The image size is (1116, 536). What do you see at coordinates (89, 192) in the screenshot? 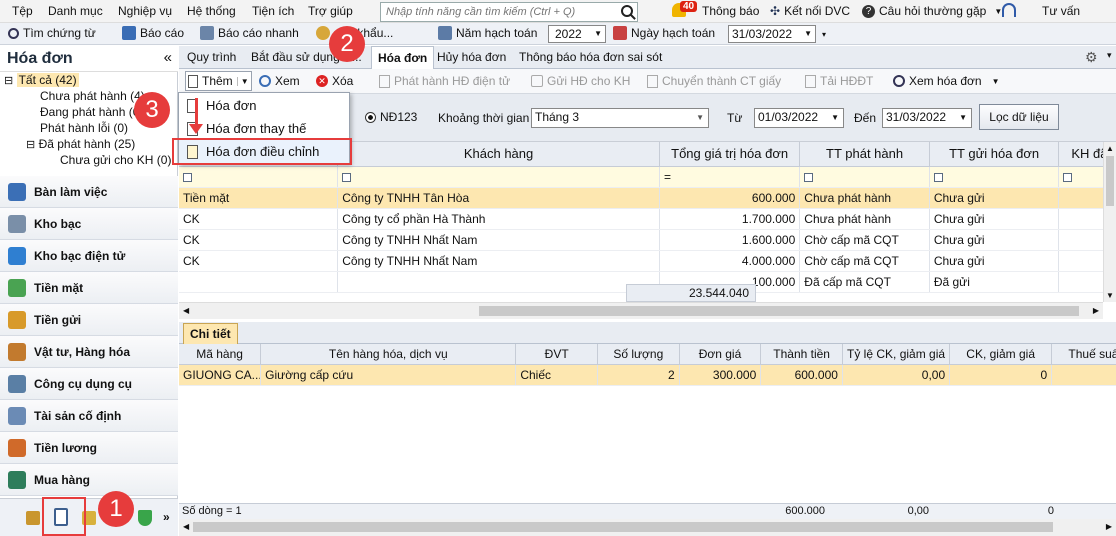
I see `nav-item: Bàn làm việc` at bounding box center [89, 192].